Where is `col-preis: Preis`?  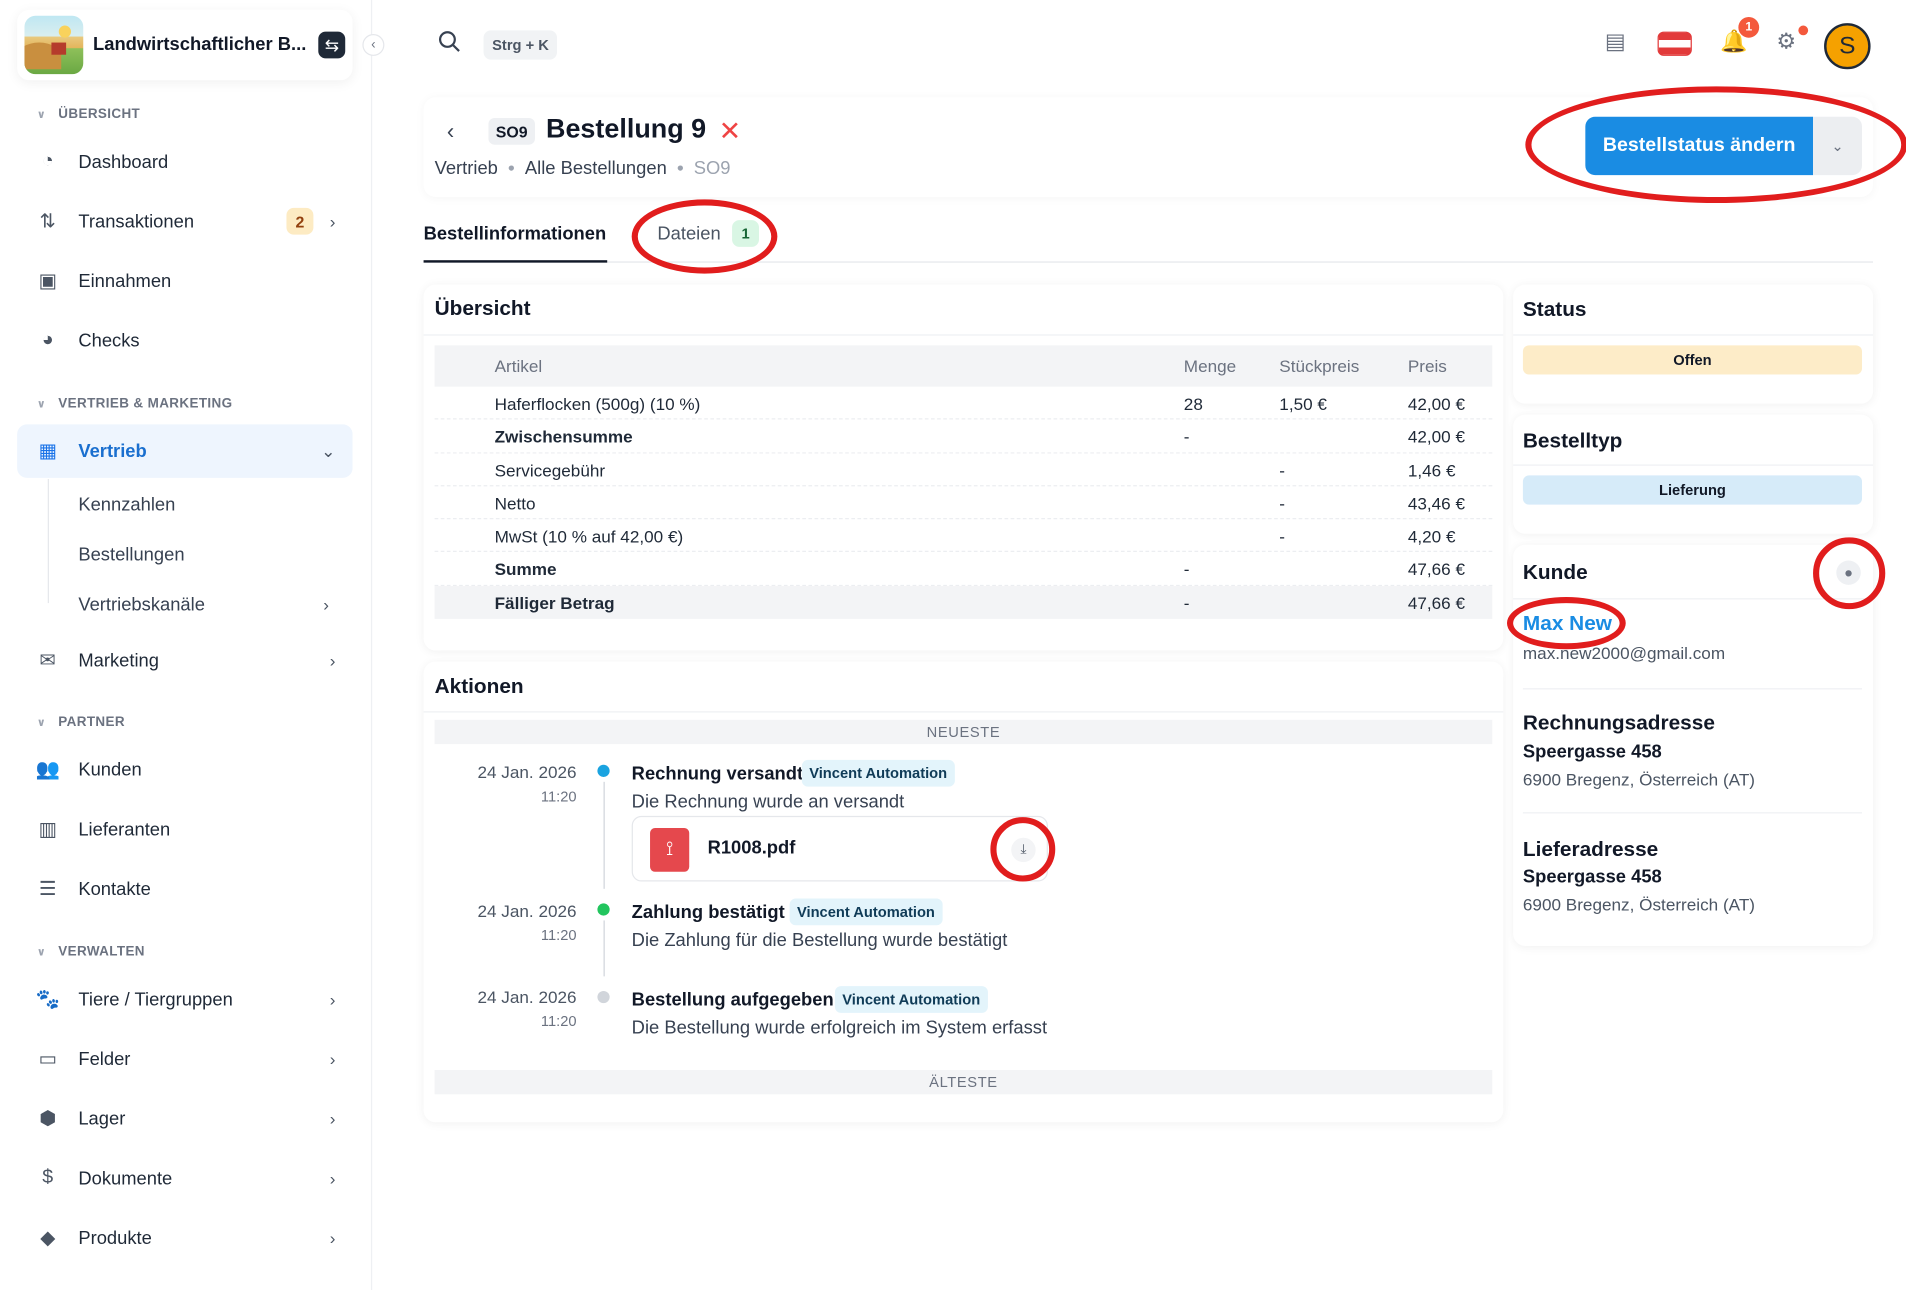 col-preis: Preis is located at coordinates (1427, 366).